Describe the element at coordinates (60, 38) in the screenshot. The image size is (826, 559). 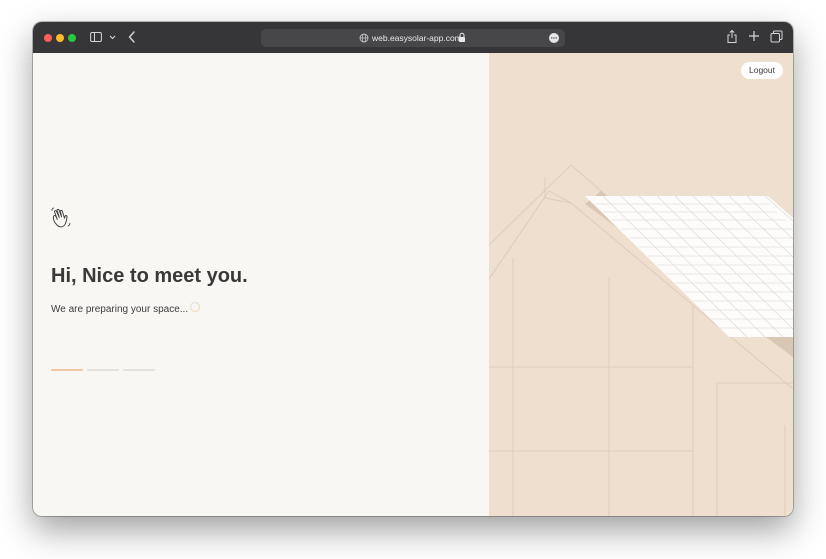
I see `minimize-window-button` at that location.